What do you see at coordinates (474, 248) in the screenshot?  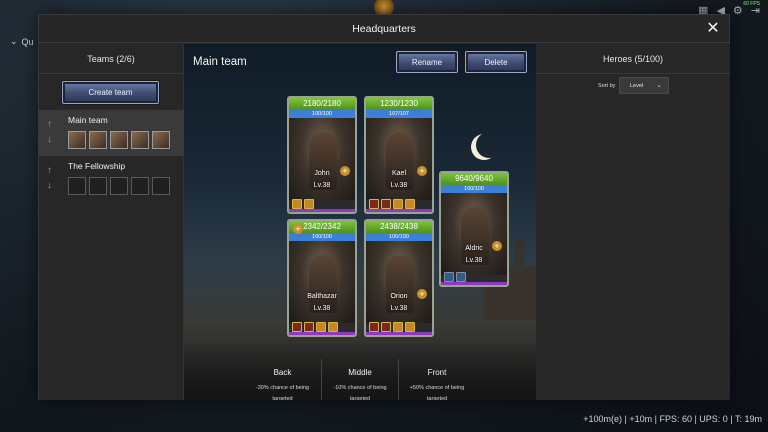 I see `hero-name: Aldric` at bounding box center [474, 248].